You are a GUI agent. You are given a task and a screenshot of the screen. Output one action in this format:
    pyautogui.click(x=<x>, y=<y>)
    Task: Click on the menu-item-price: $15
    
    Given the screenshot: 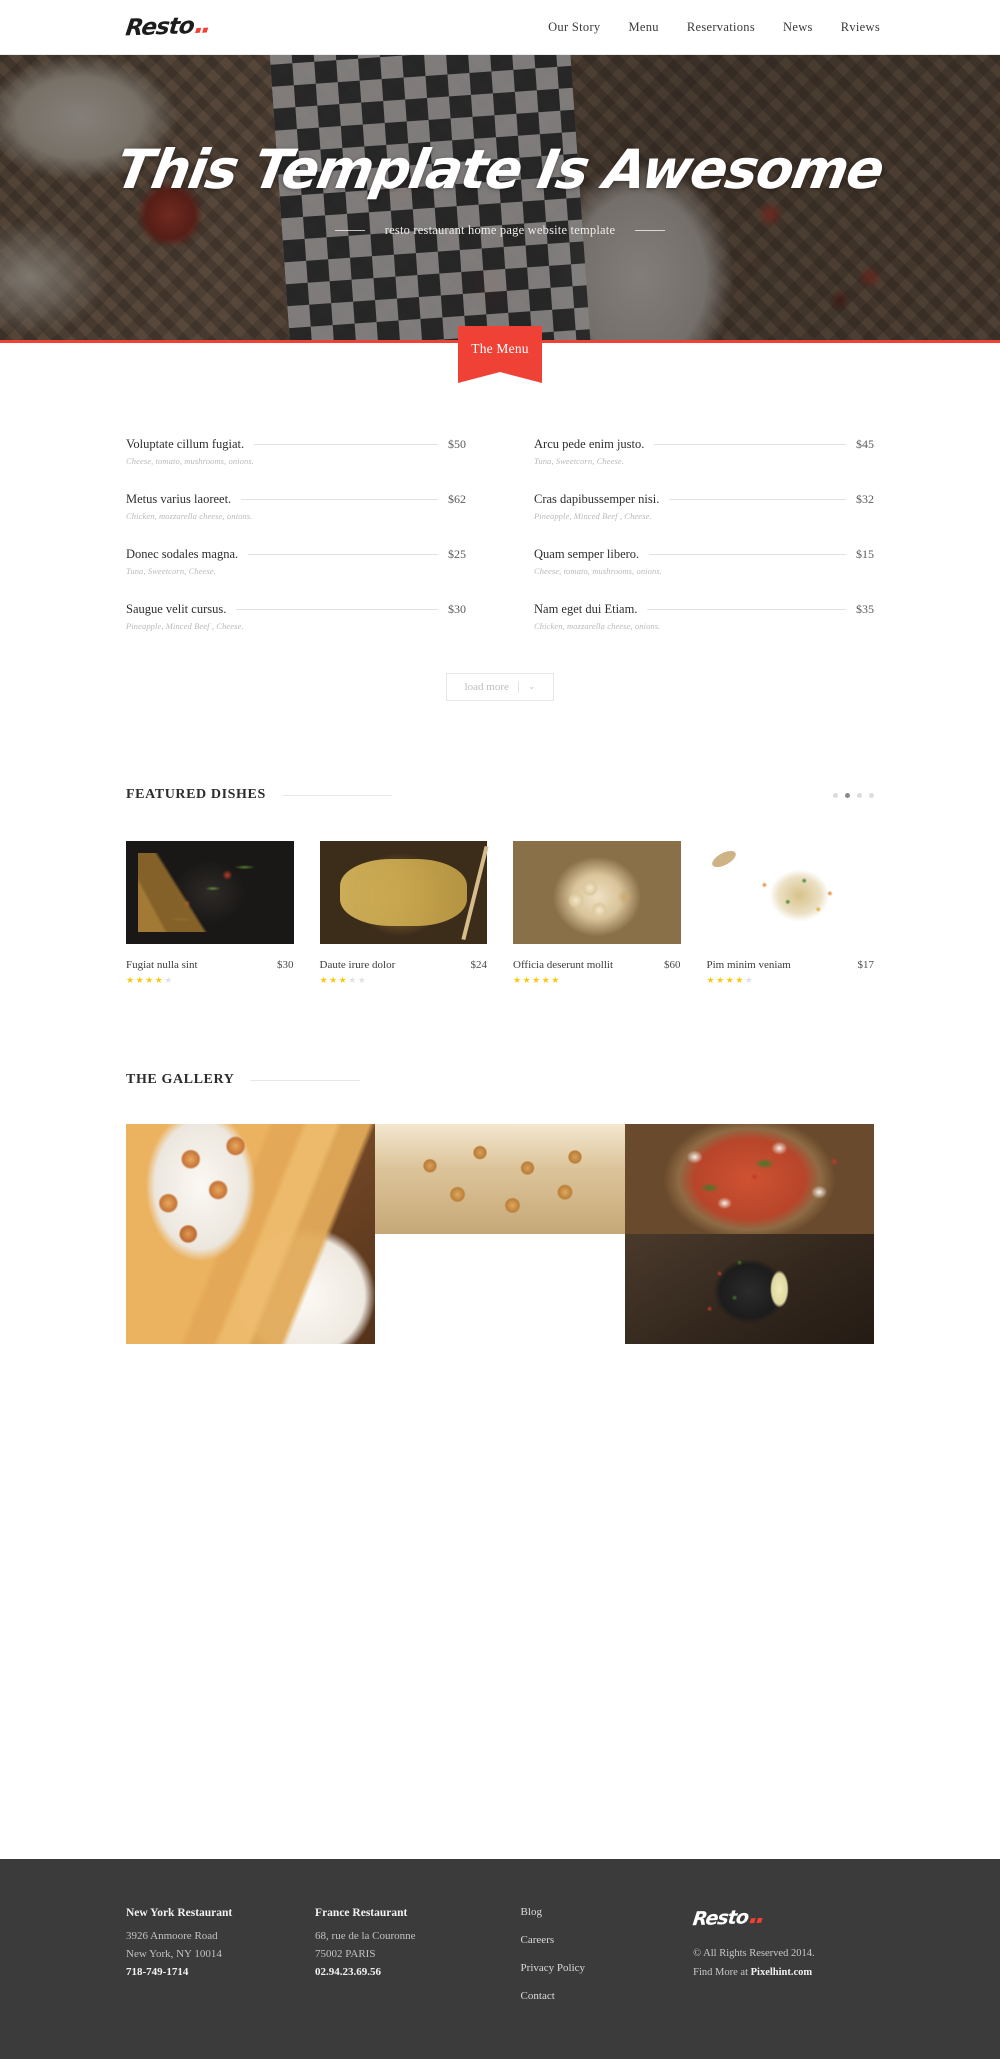 What is the action you would take?
    pyautogui.click(x=865, y=554)
    